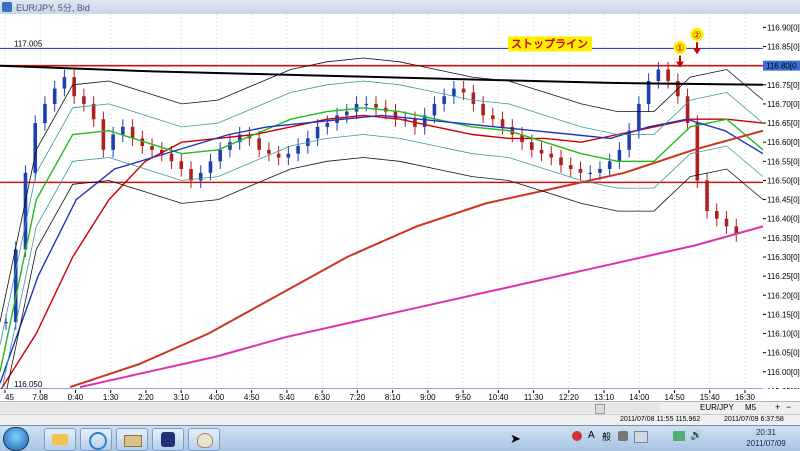 The width and height of the screenshot is (800, 451). What do you see at coordinates (330, 408) in the screenshot?
I see `scroll-track` at bounding box center [330, 408].